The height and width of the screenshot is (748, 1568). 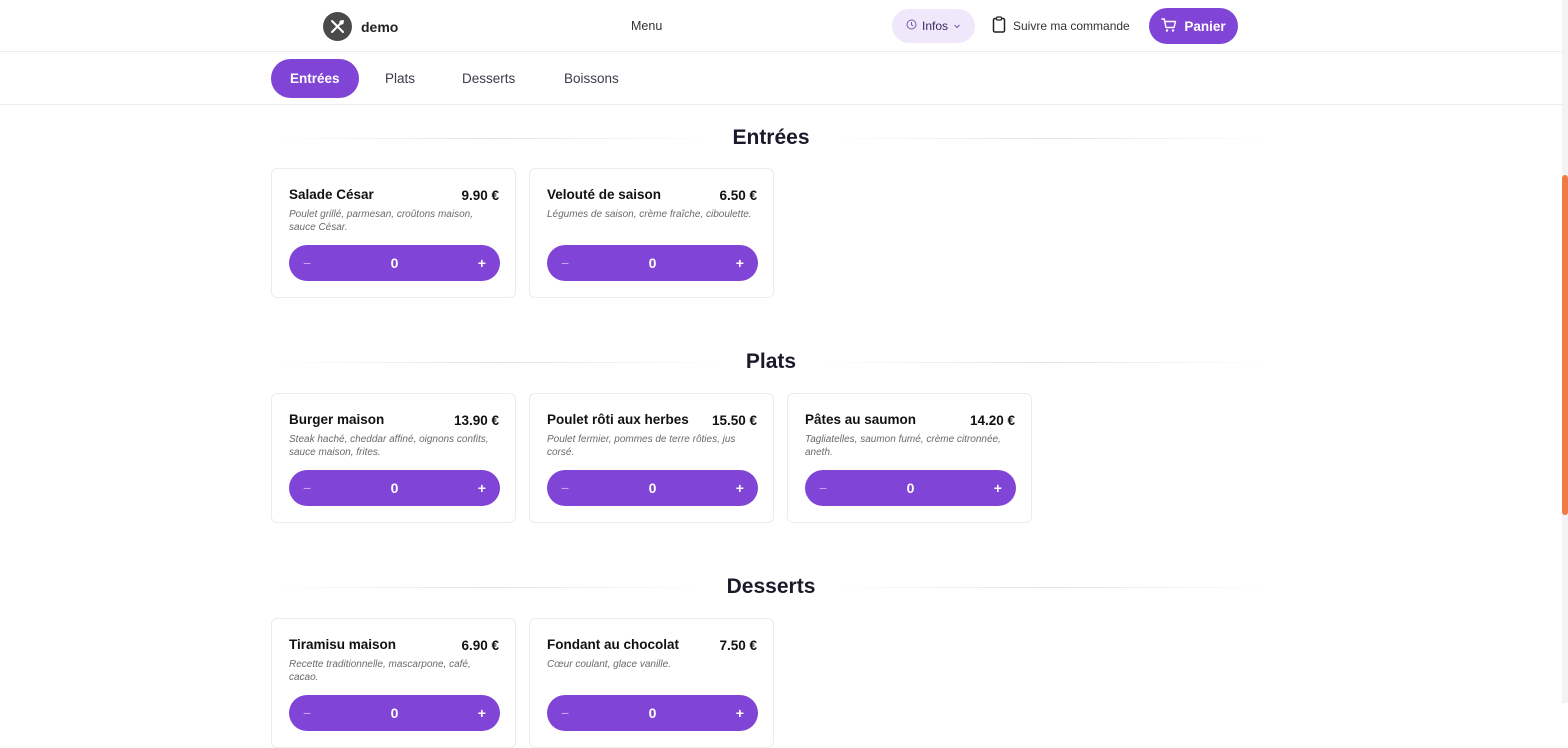 I want to click on section-heading-entrees: Entrées, so click(x=771, y=138).